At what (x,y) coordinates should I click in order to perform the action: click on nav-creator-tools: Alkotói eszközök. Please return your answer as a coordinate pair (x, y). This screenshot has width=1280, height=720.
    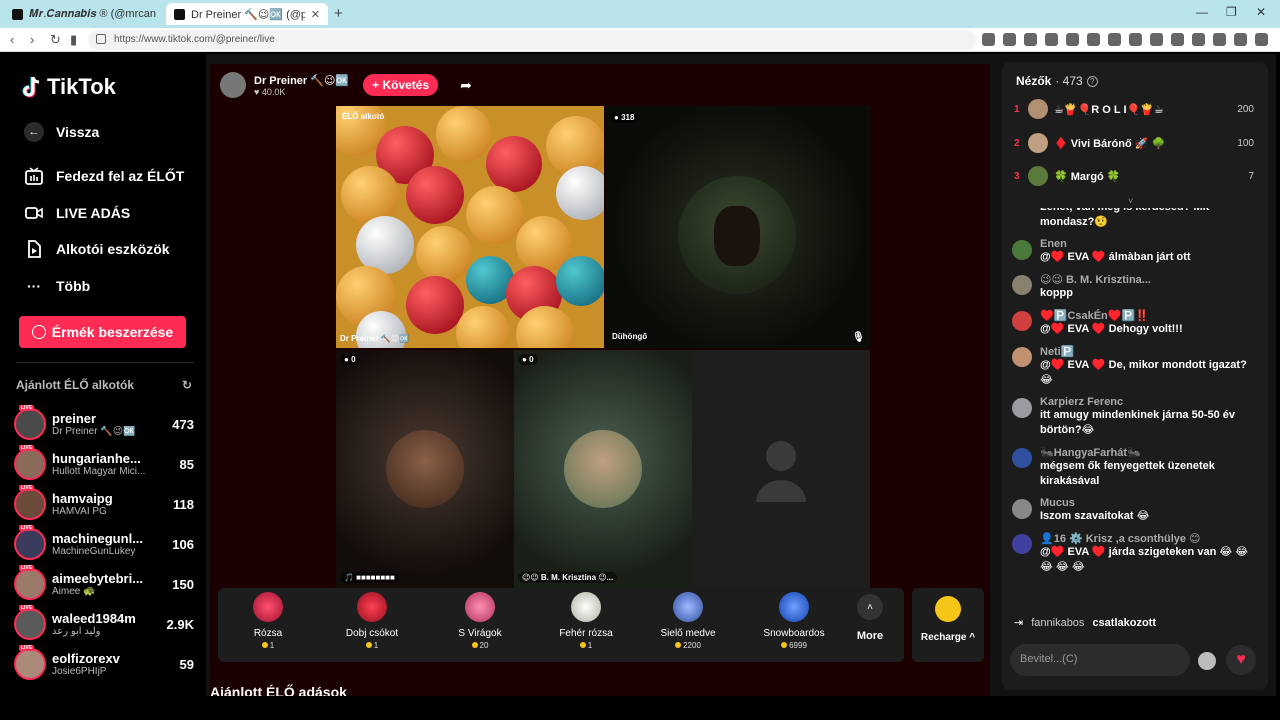
    Looking at the image, I should click on (97, 249).